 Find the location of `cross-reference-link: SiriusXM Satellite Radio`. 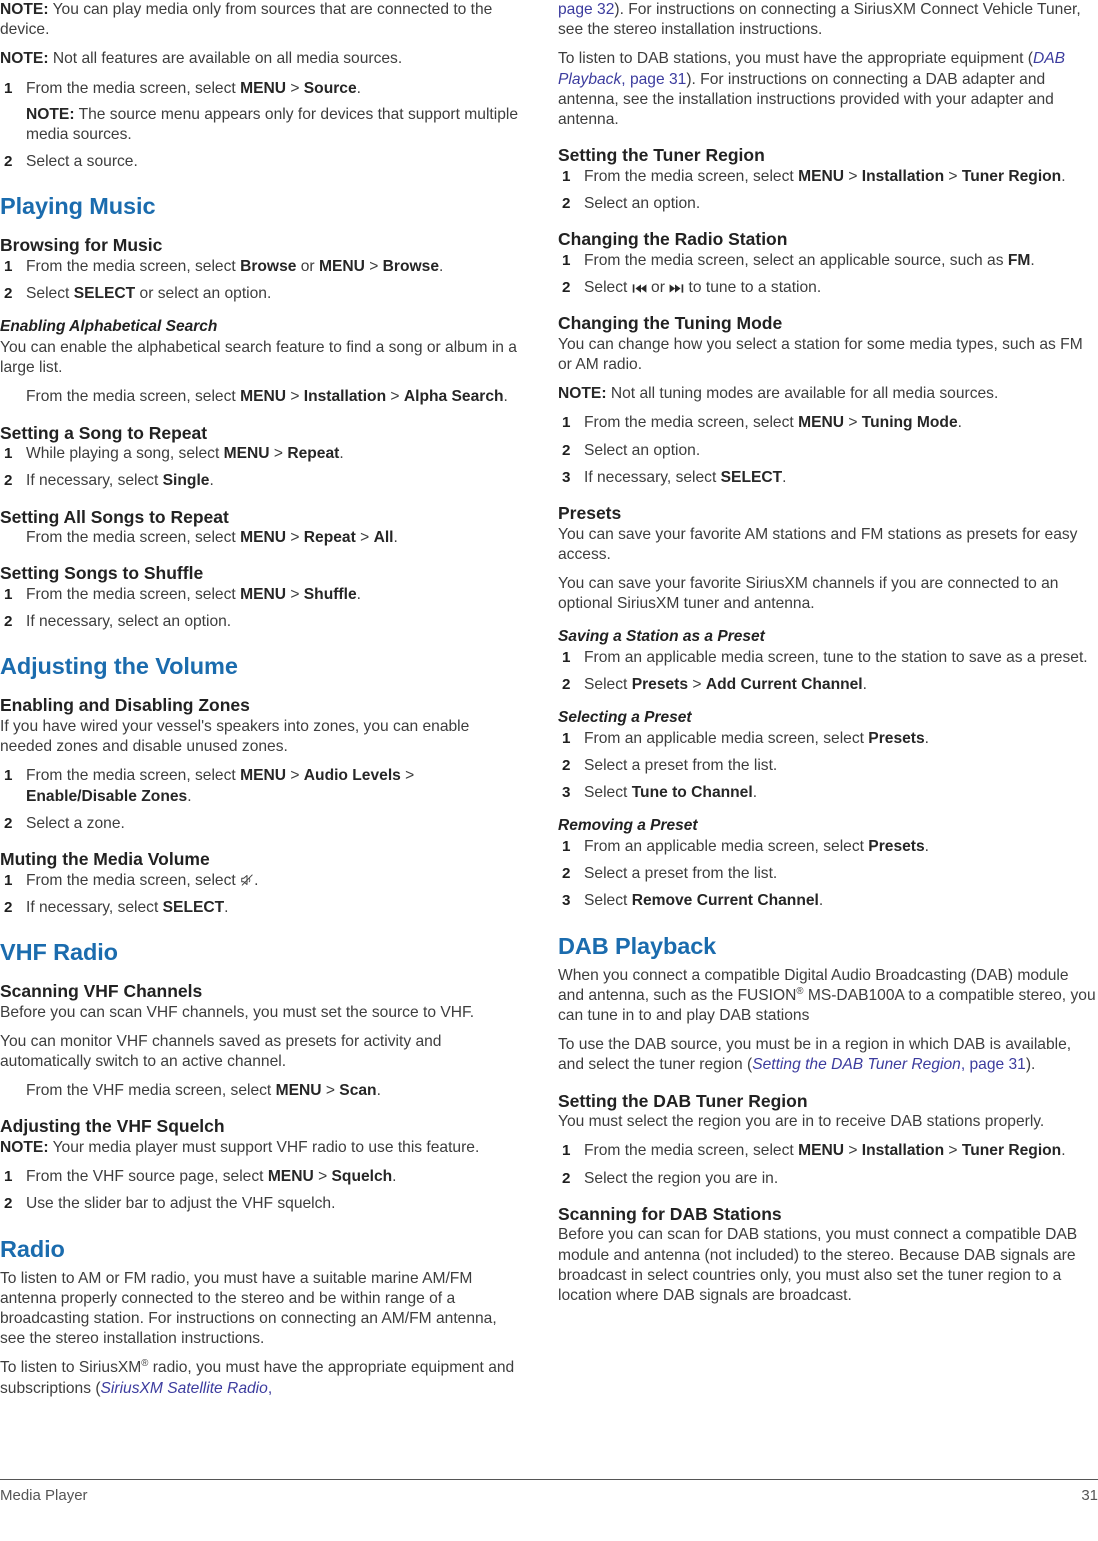

cross-reference-link: SiriusXM Satellite Radio is located at coordinates (184, 1388).